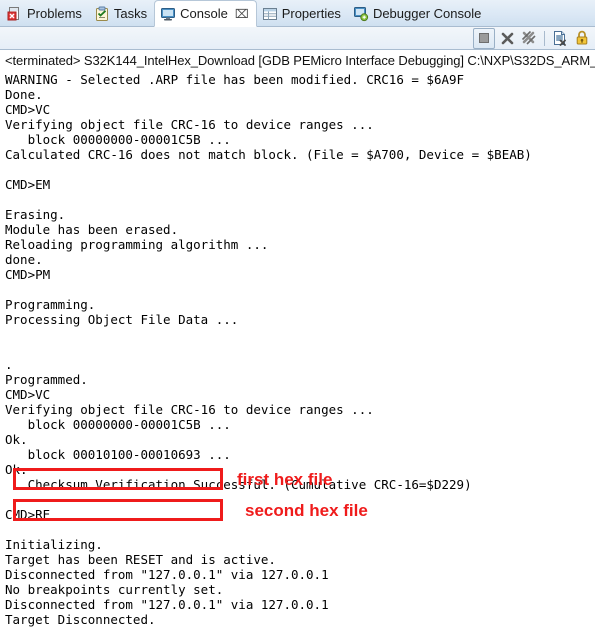 This screenshot has width=595, height=643. Describe the element at coordinates (28, 184) in the screenshot. I see `console-line: CMD>EM` at that location.